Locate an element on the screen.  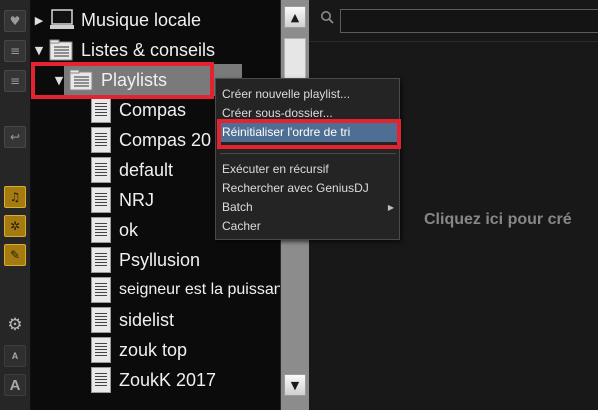
tree-item-listes-conseils: ▼ Listes & conseils is located at coordinates (124, 50).